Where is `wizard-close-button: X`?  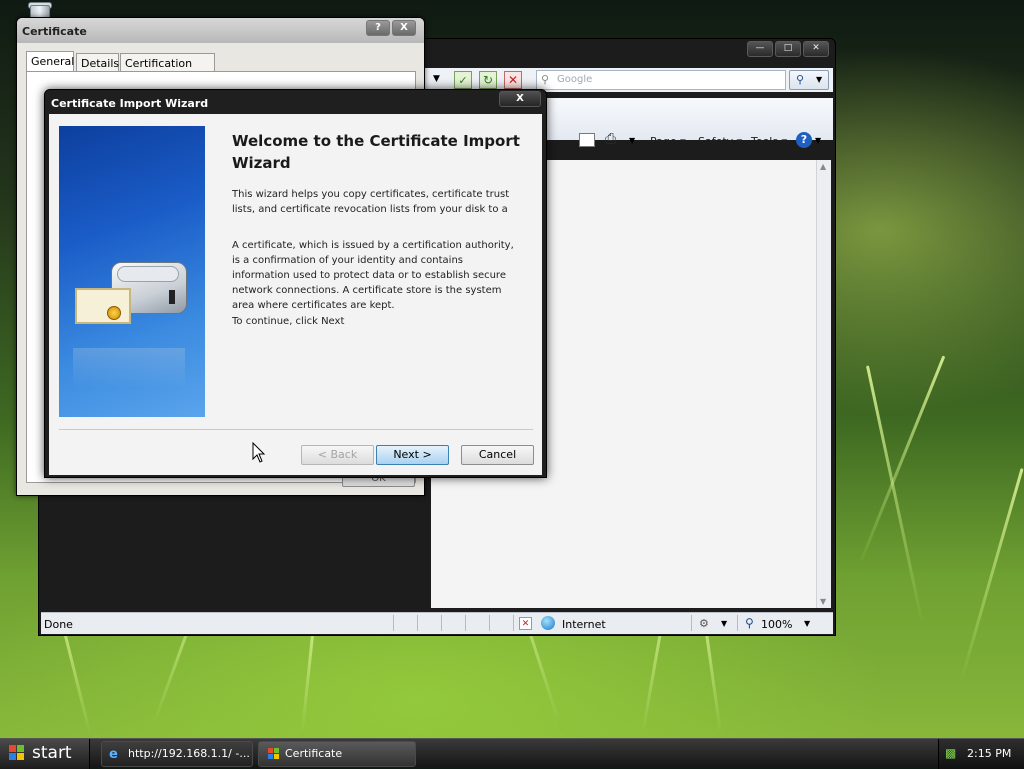 wizard-close-button: X is located at coordinates (520, 99).